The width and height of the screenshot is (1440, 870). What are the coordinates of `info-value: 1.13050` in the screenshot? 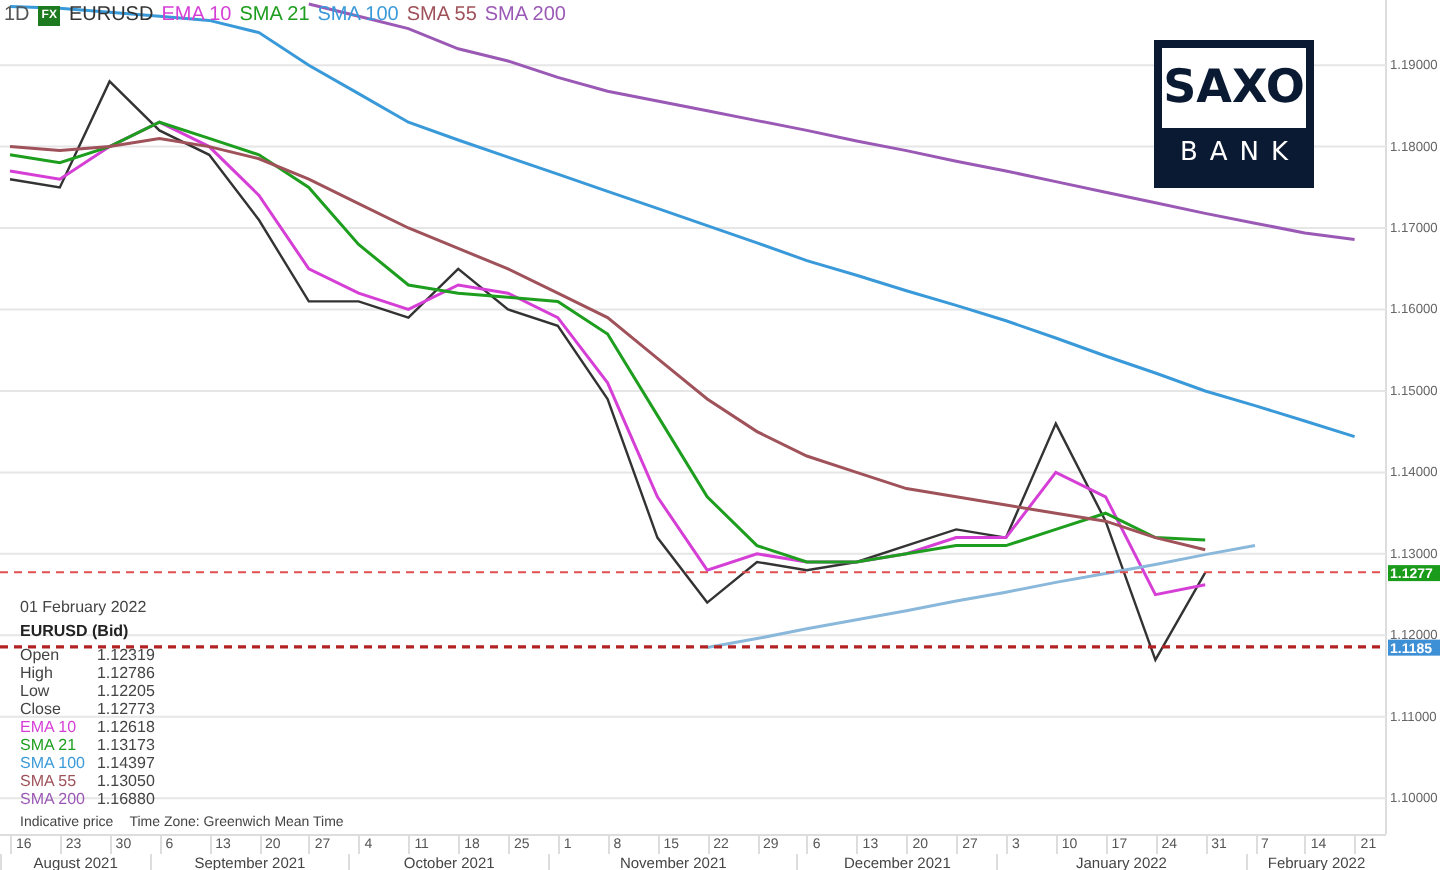 It's located at (125, 781).